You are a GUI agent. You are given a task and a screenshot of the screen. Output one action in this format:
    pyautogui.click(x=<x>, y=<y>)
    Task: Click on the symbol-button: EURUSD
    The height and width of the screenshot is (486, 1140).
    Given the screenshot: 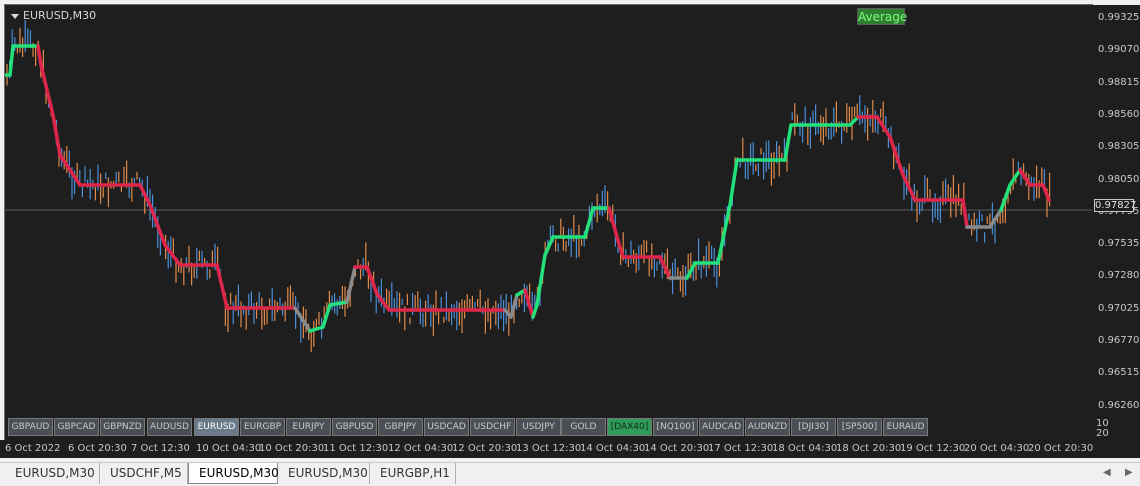 What is the action you would take?
    pyautogui.click(x=216, y=427)
    